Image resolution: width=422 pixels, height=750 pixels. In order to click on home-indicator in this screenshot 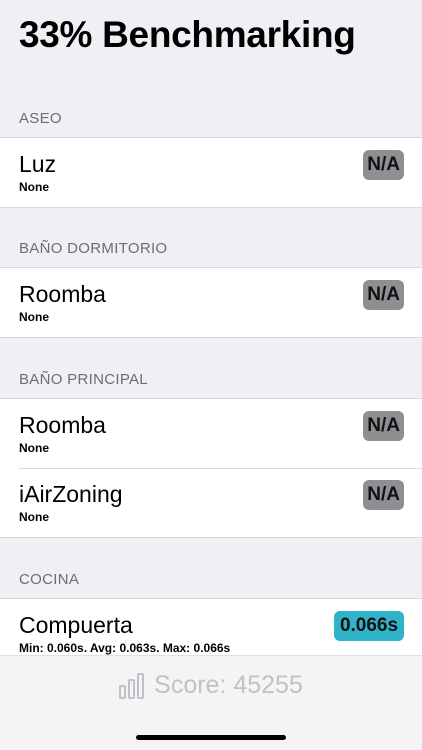, I will do `click(211, 737)`.